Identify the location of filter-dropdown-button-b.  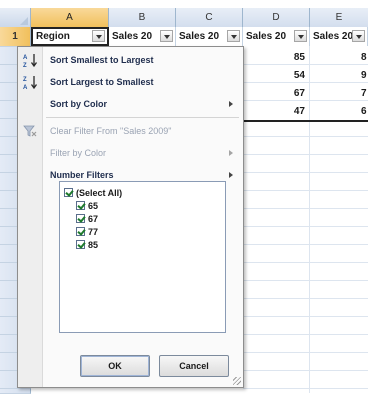
(166, 36).